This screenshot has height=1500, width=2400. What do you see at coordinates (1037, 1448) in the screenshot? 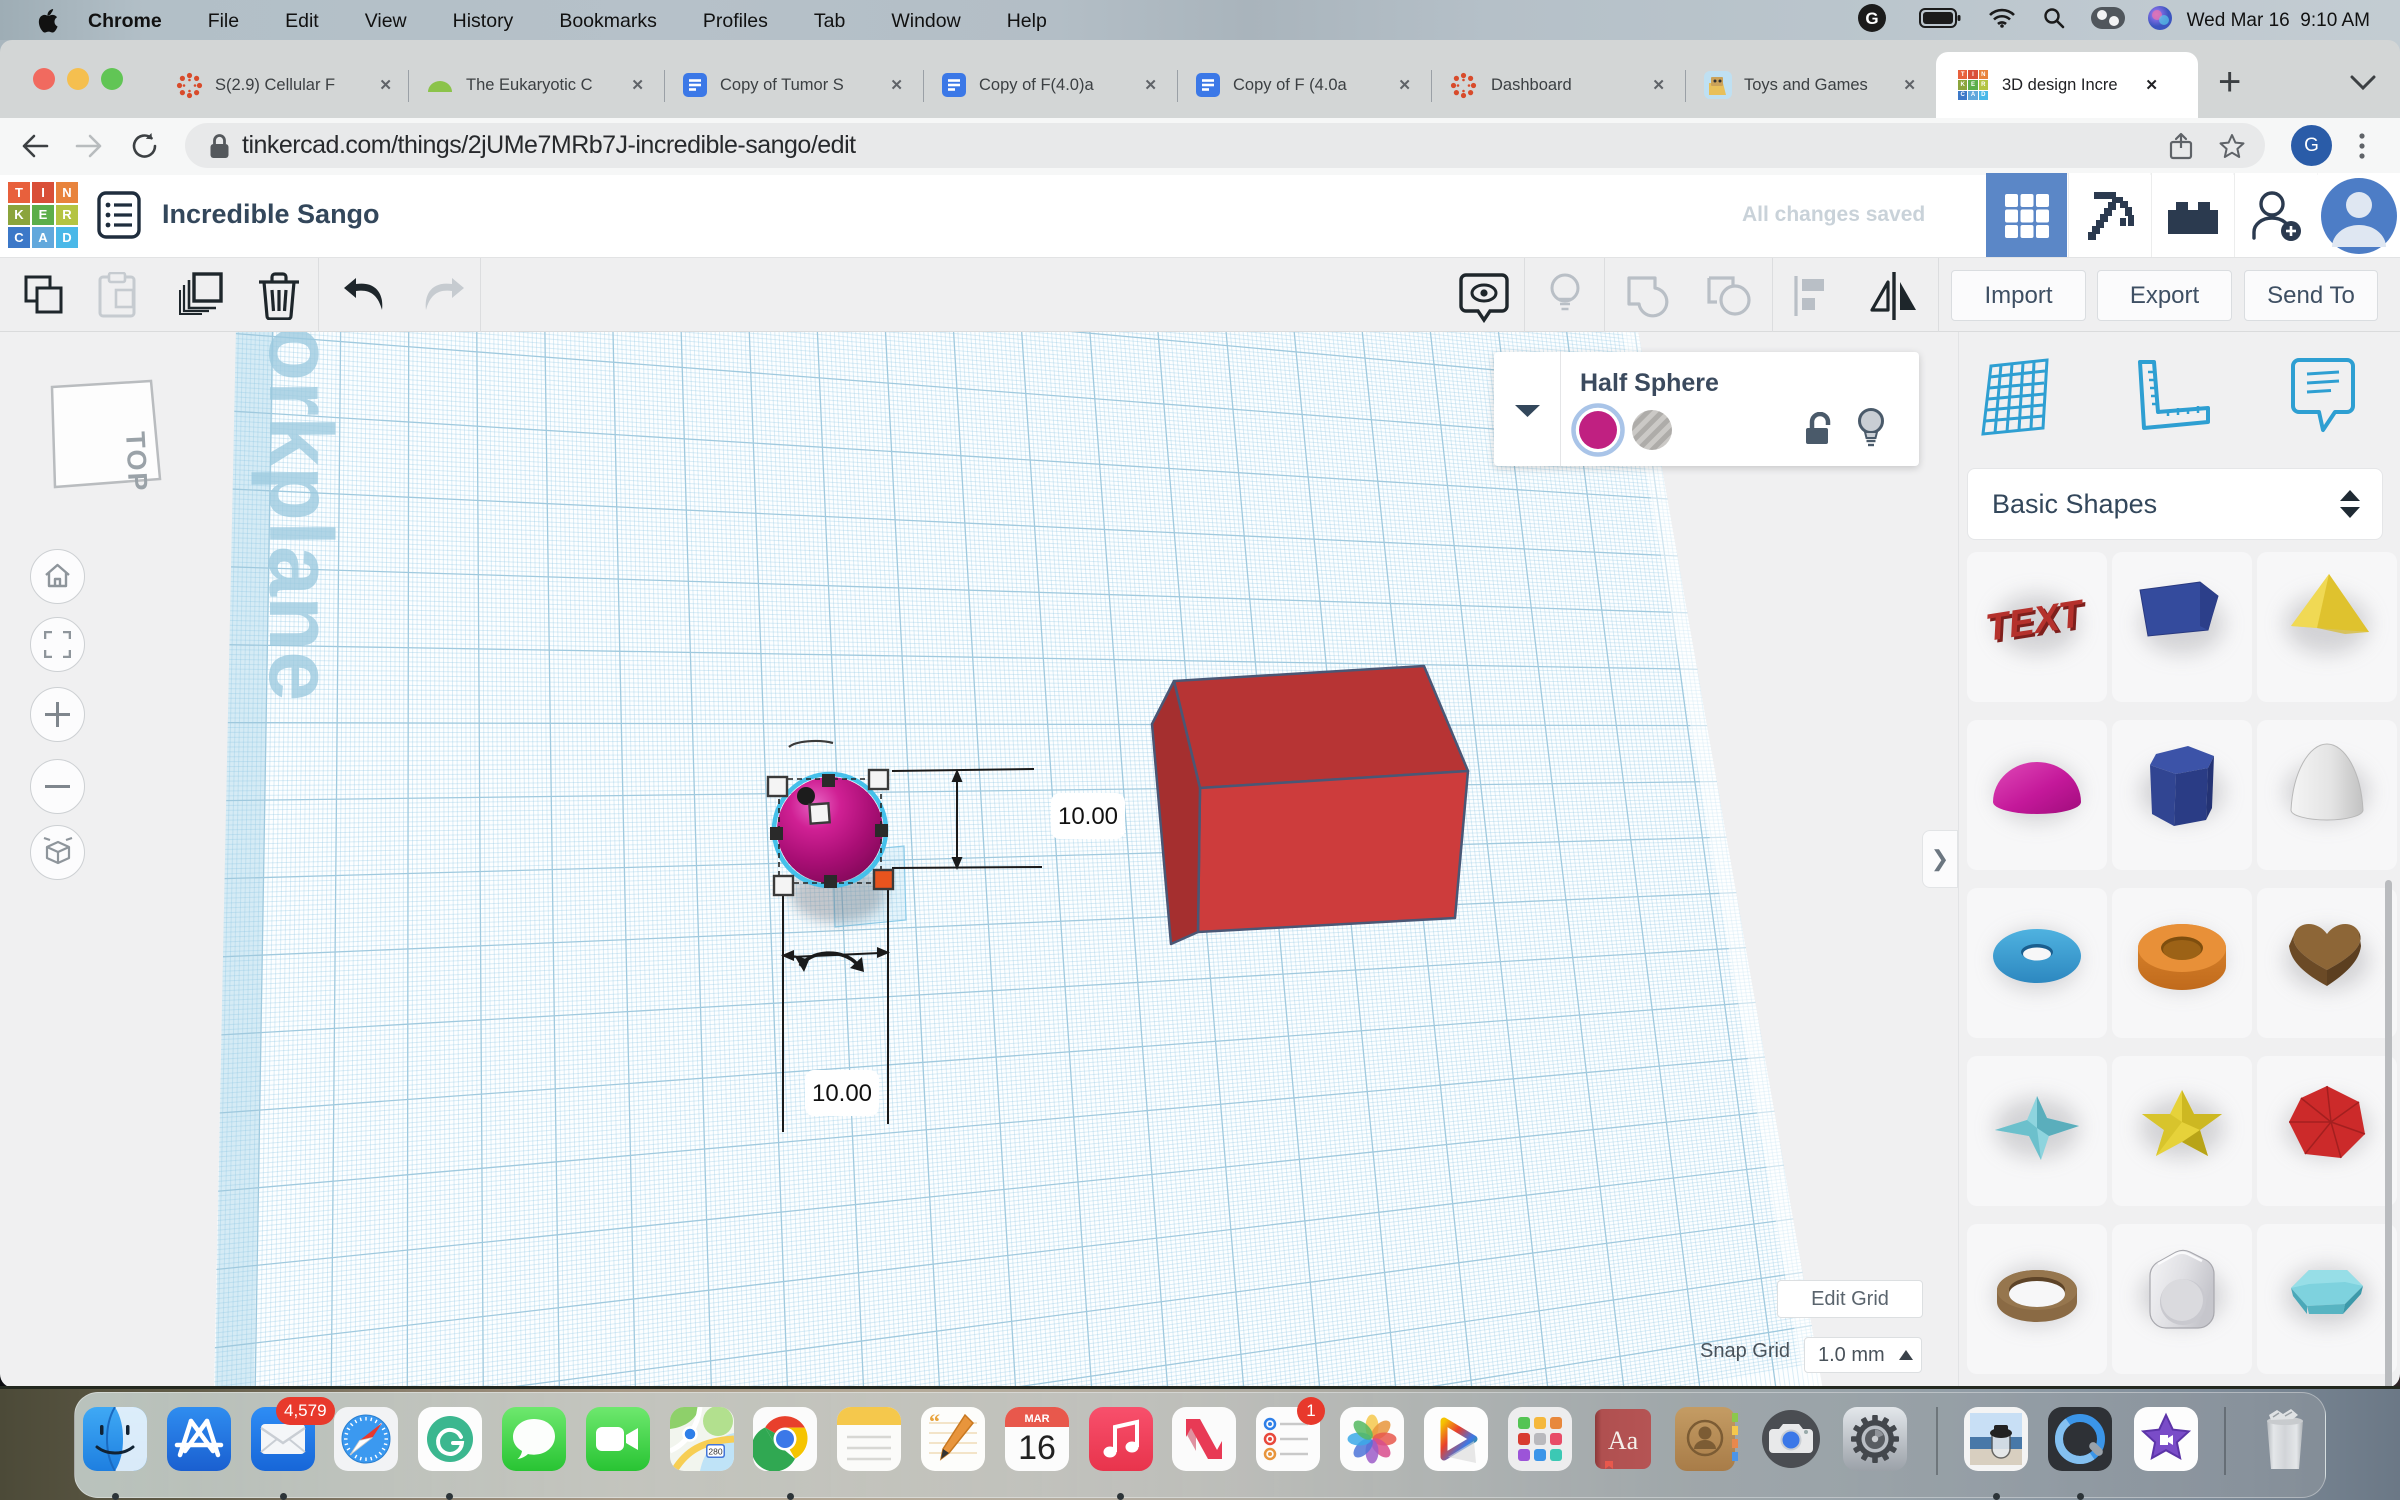
I see `svg-text: 16` at bounding box center [1037, 1448].